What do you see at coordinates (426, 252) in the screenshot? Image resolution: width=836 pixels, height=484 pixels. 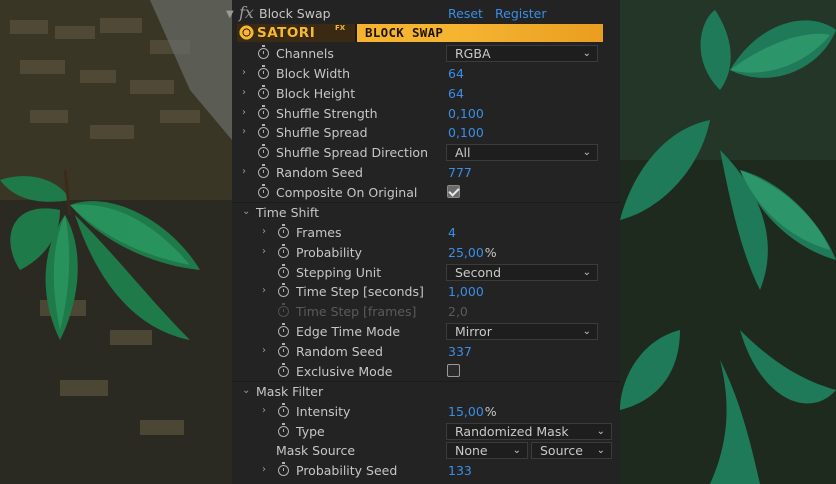 I see `param-probability: › Probability 25,00%` at bounding box center [426, 252].